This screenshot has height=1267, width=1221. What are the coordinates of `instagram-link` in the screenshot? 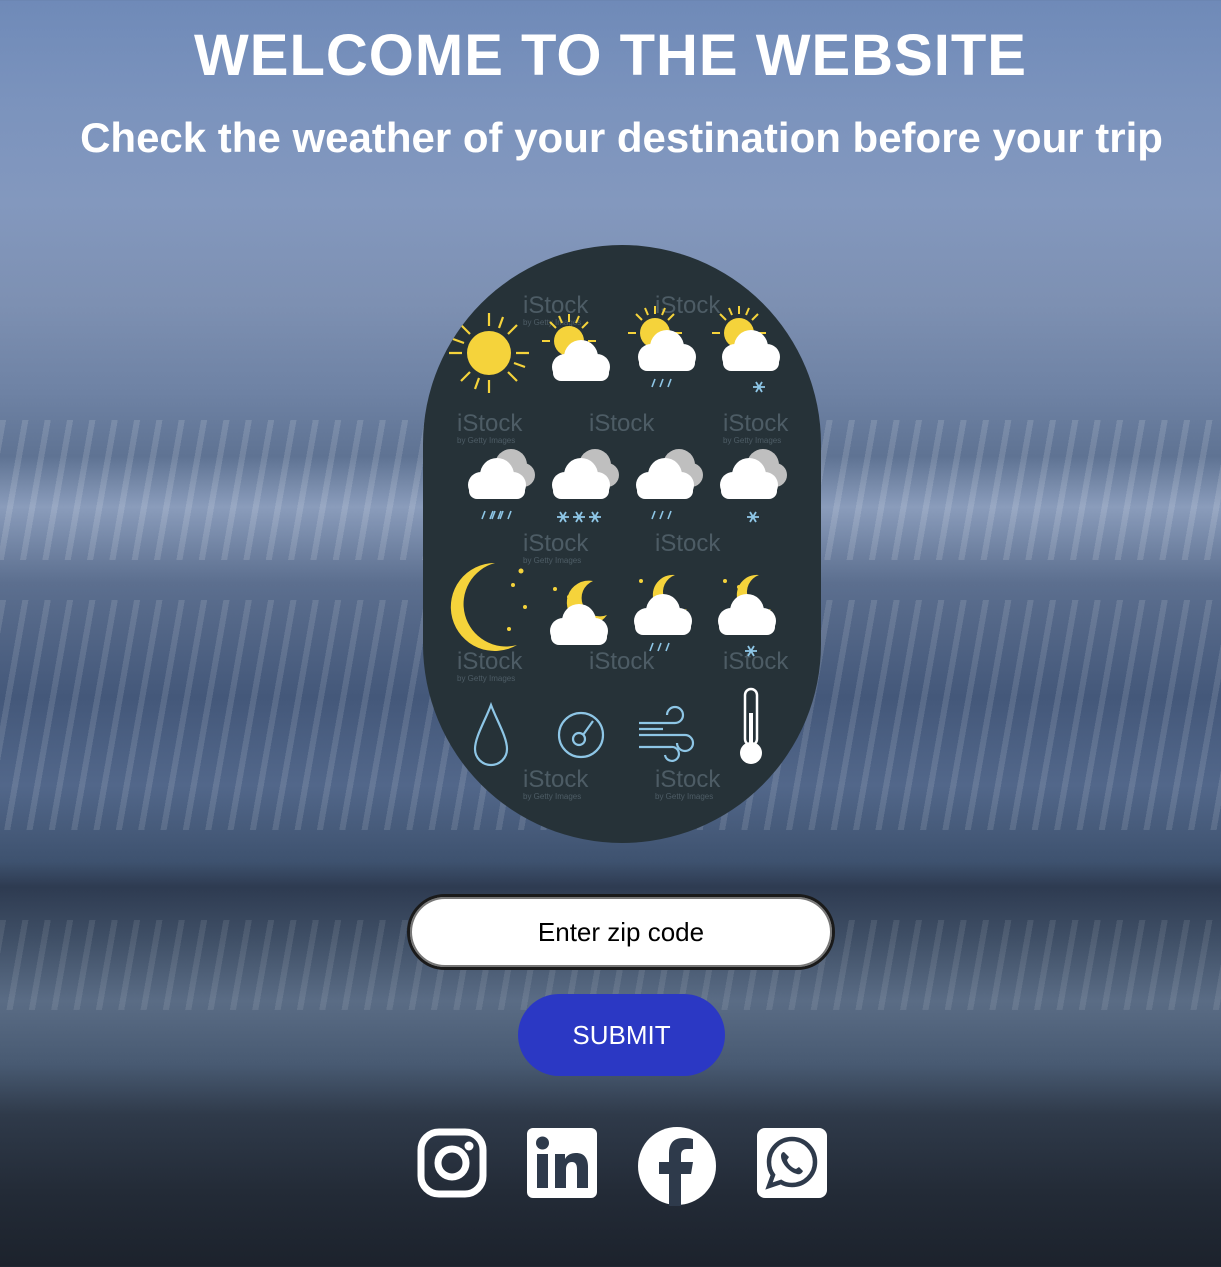 It's located at (452, 1163).